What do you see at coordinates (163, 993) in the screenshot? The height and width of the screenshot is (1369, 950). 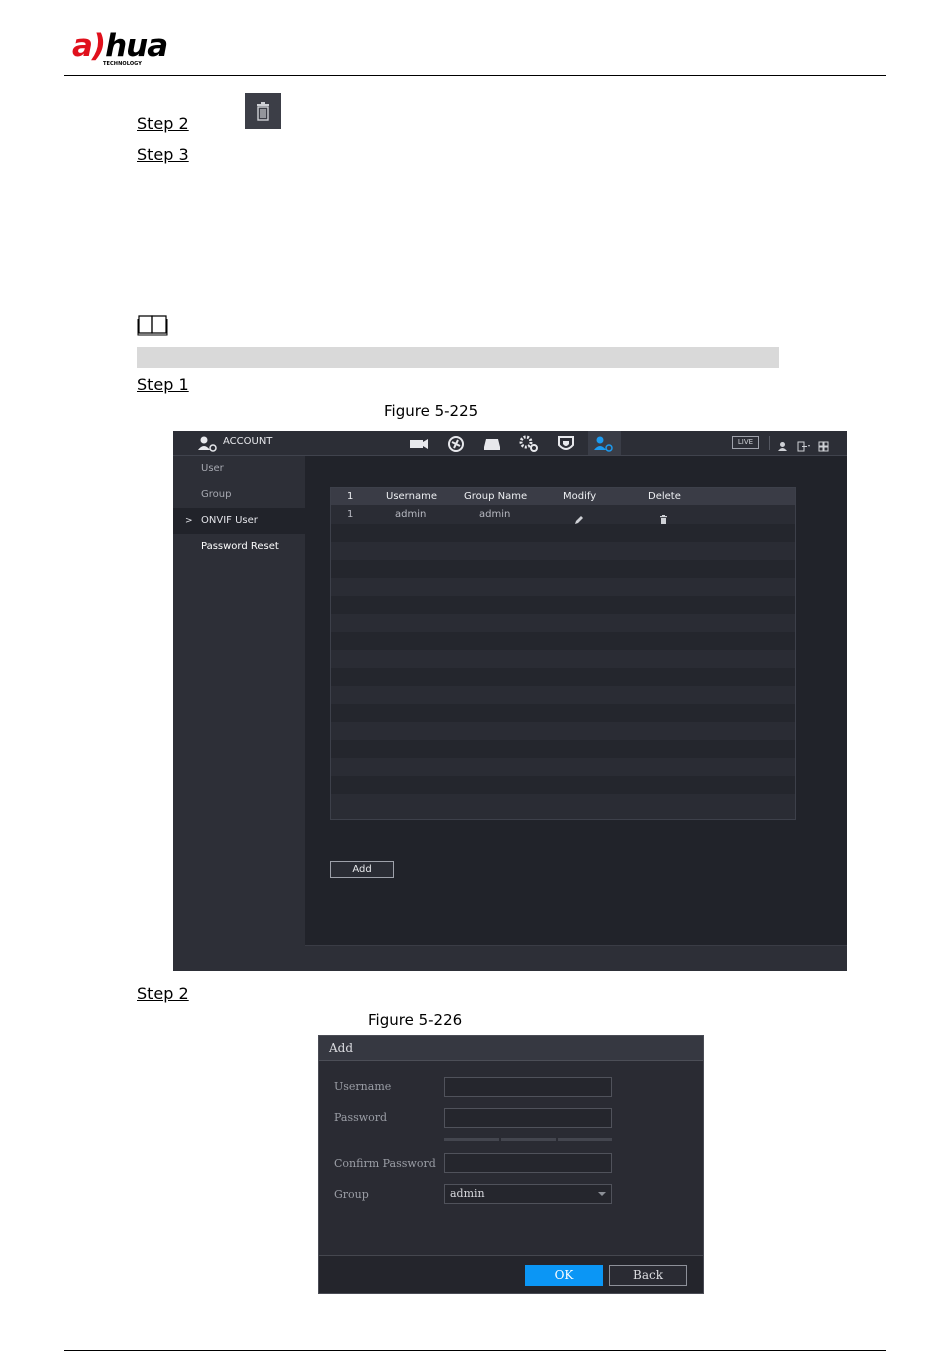 I see `step-2-bottom-label: Step 2` at bounding box center [163, 993].